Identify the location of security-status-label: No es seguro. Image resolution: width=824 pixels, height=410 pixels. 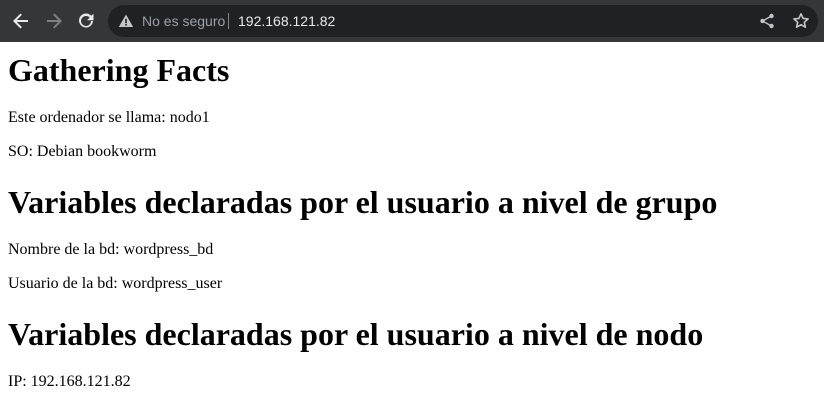
(183, 21).